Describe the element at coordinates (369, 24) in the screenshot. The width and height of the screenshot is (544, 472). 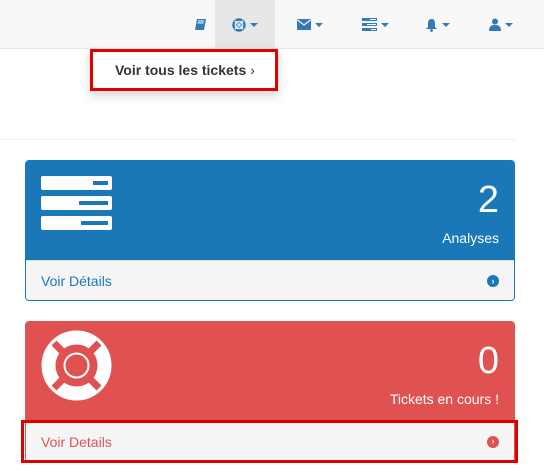
I see `tasks-icon` at that location.